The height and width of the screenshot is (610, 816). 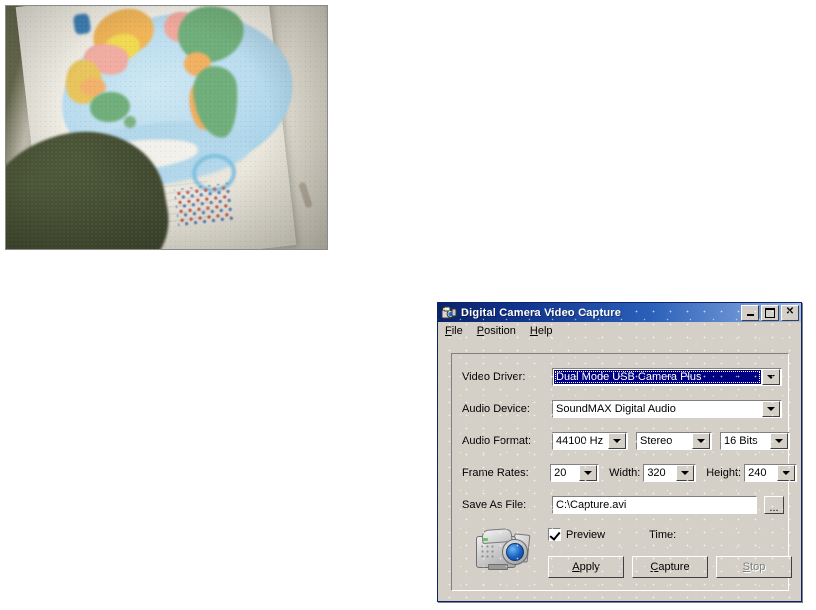 I want to click on menu-item-file-label: ile, so click(x=457, y=331).